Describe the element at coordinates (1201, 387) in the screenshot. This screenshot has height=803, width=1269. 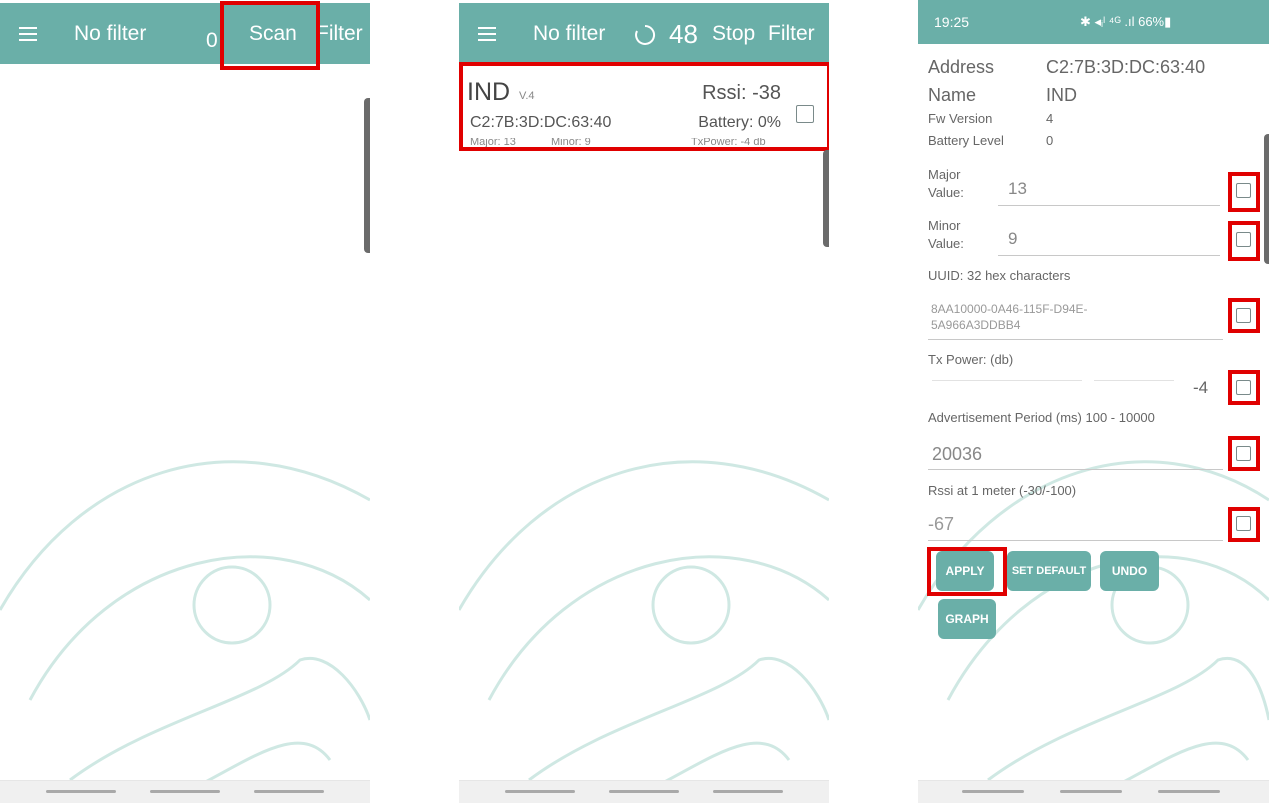
I see `tx-power-value: -4` at that location.